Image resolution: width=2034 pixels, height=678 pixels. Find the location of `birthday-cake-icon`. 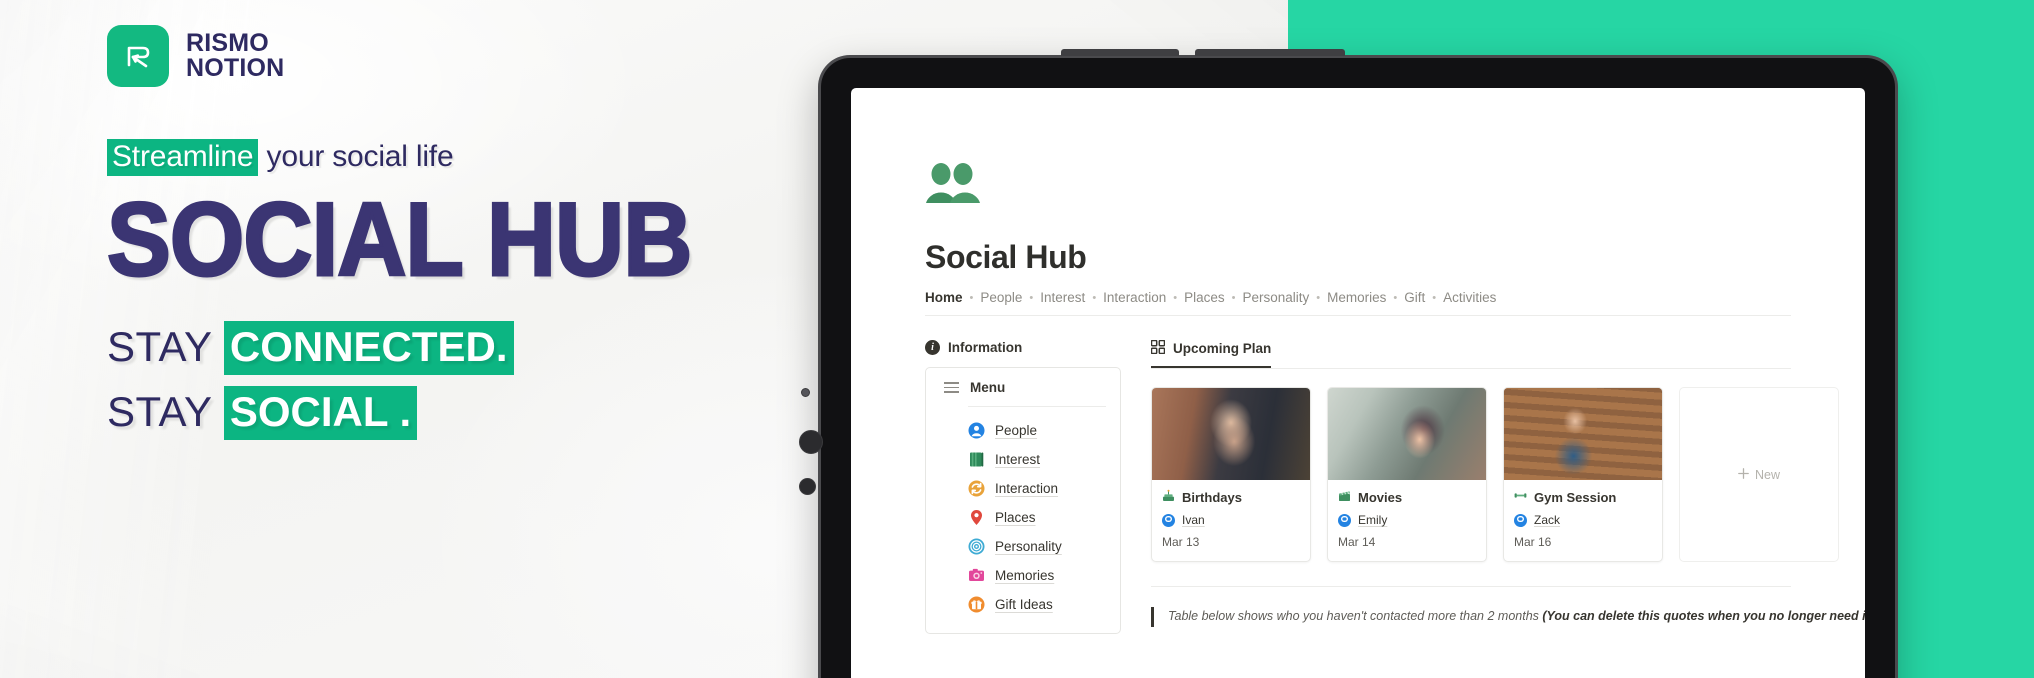

birthday-cake-icon is located at coordinates (1168, 497).